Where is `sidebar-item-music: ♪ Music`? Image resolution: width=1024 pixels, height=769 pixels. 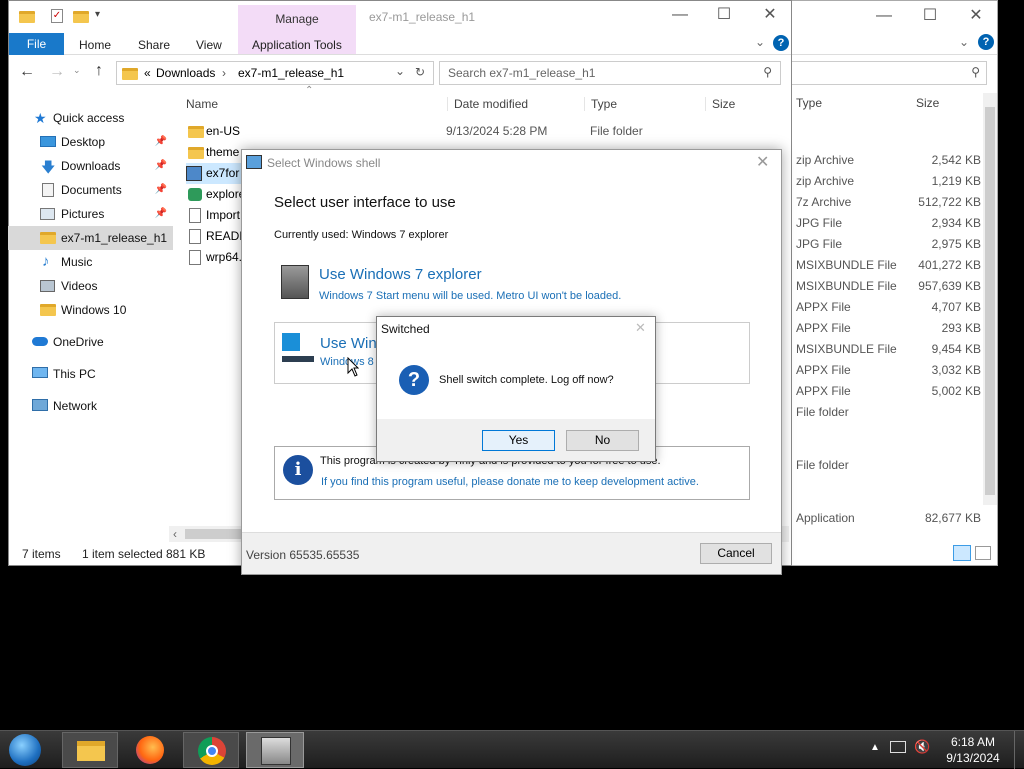 sidebar-item-music: ♪ Music is located at coordinates (90, 262).